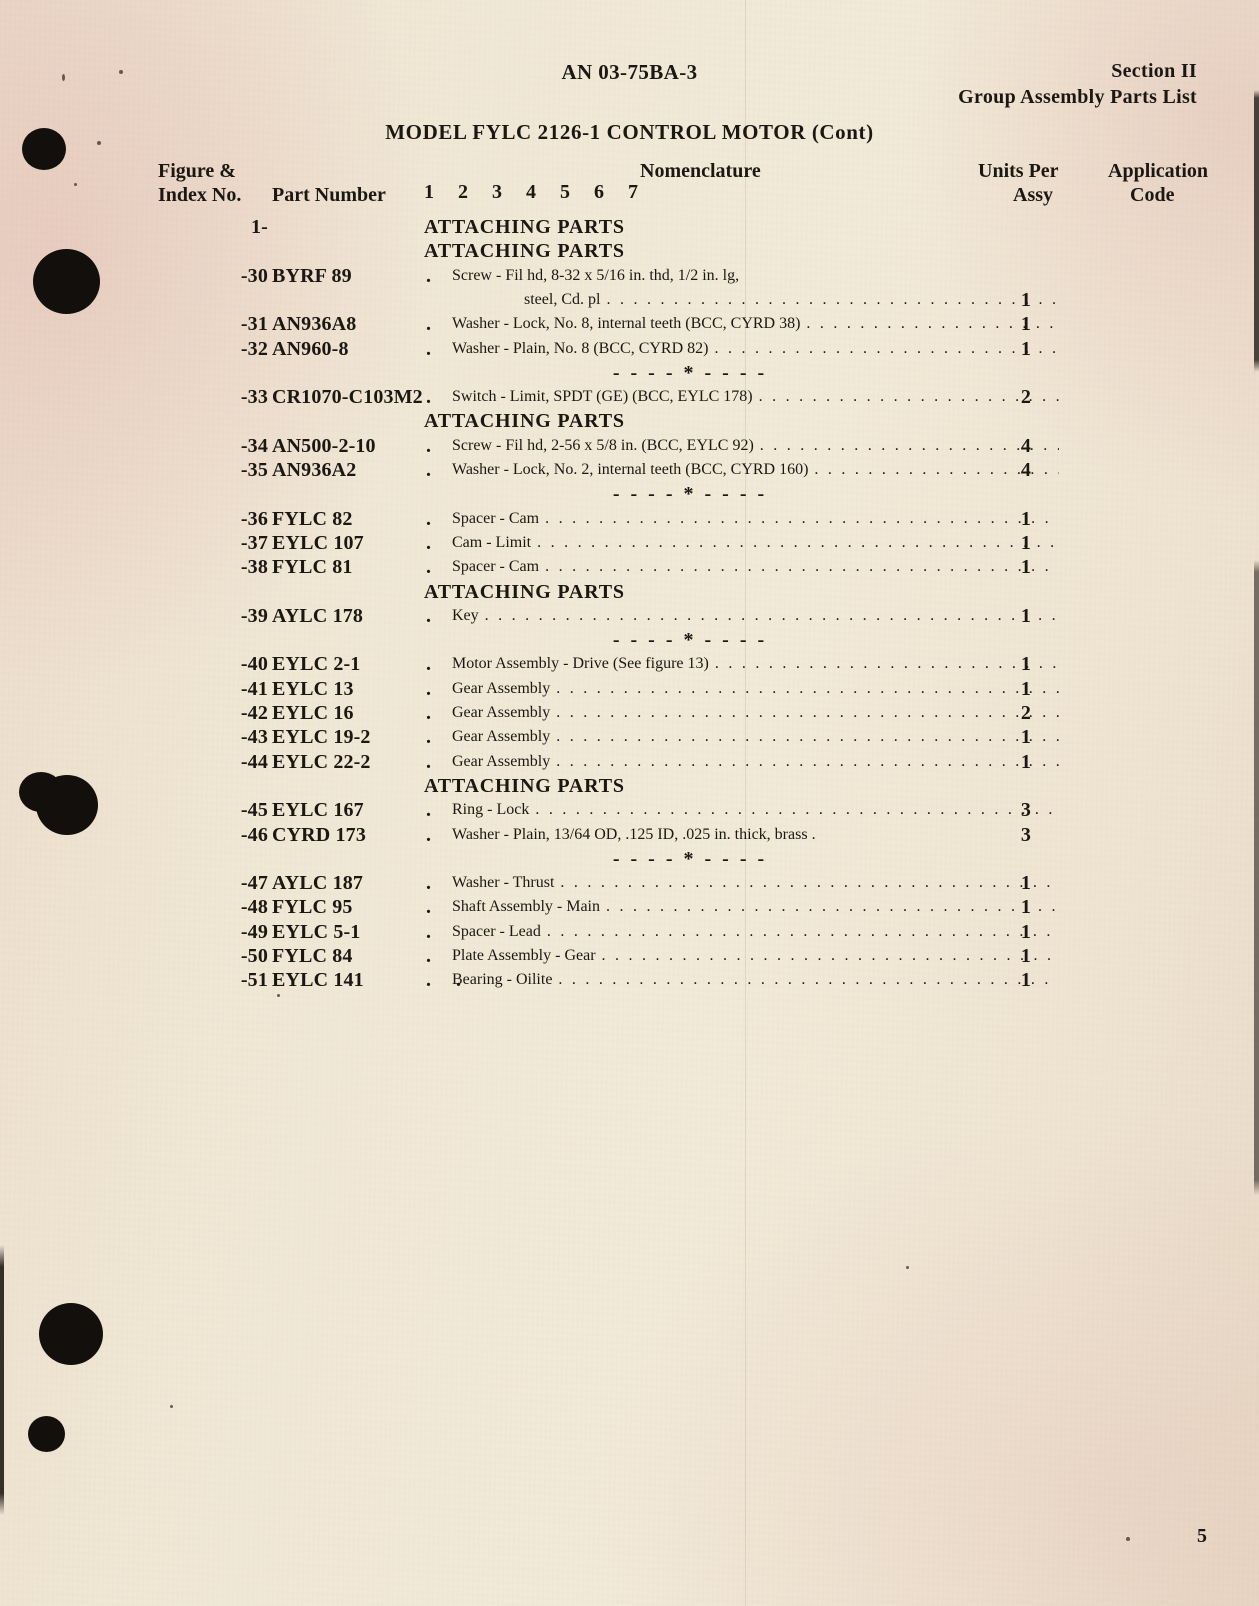 The image size is (1259, 1606). What do you see at coordinates (1018, 171) in the screenshot?
I see `column-header-units-per: Units Per` at bounding box center [1018, 171].